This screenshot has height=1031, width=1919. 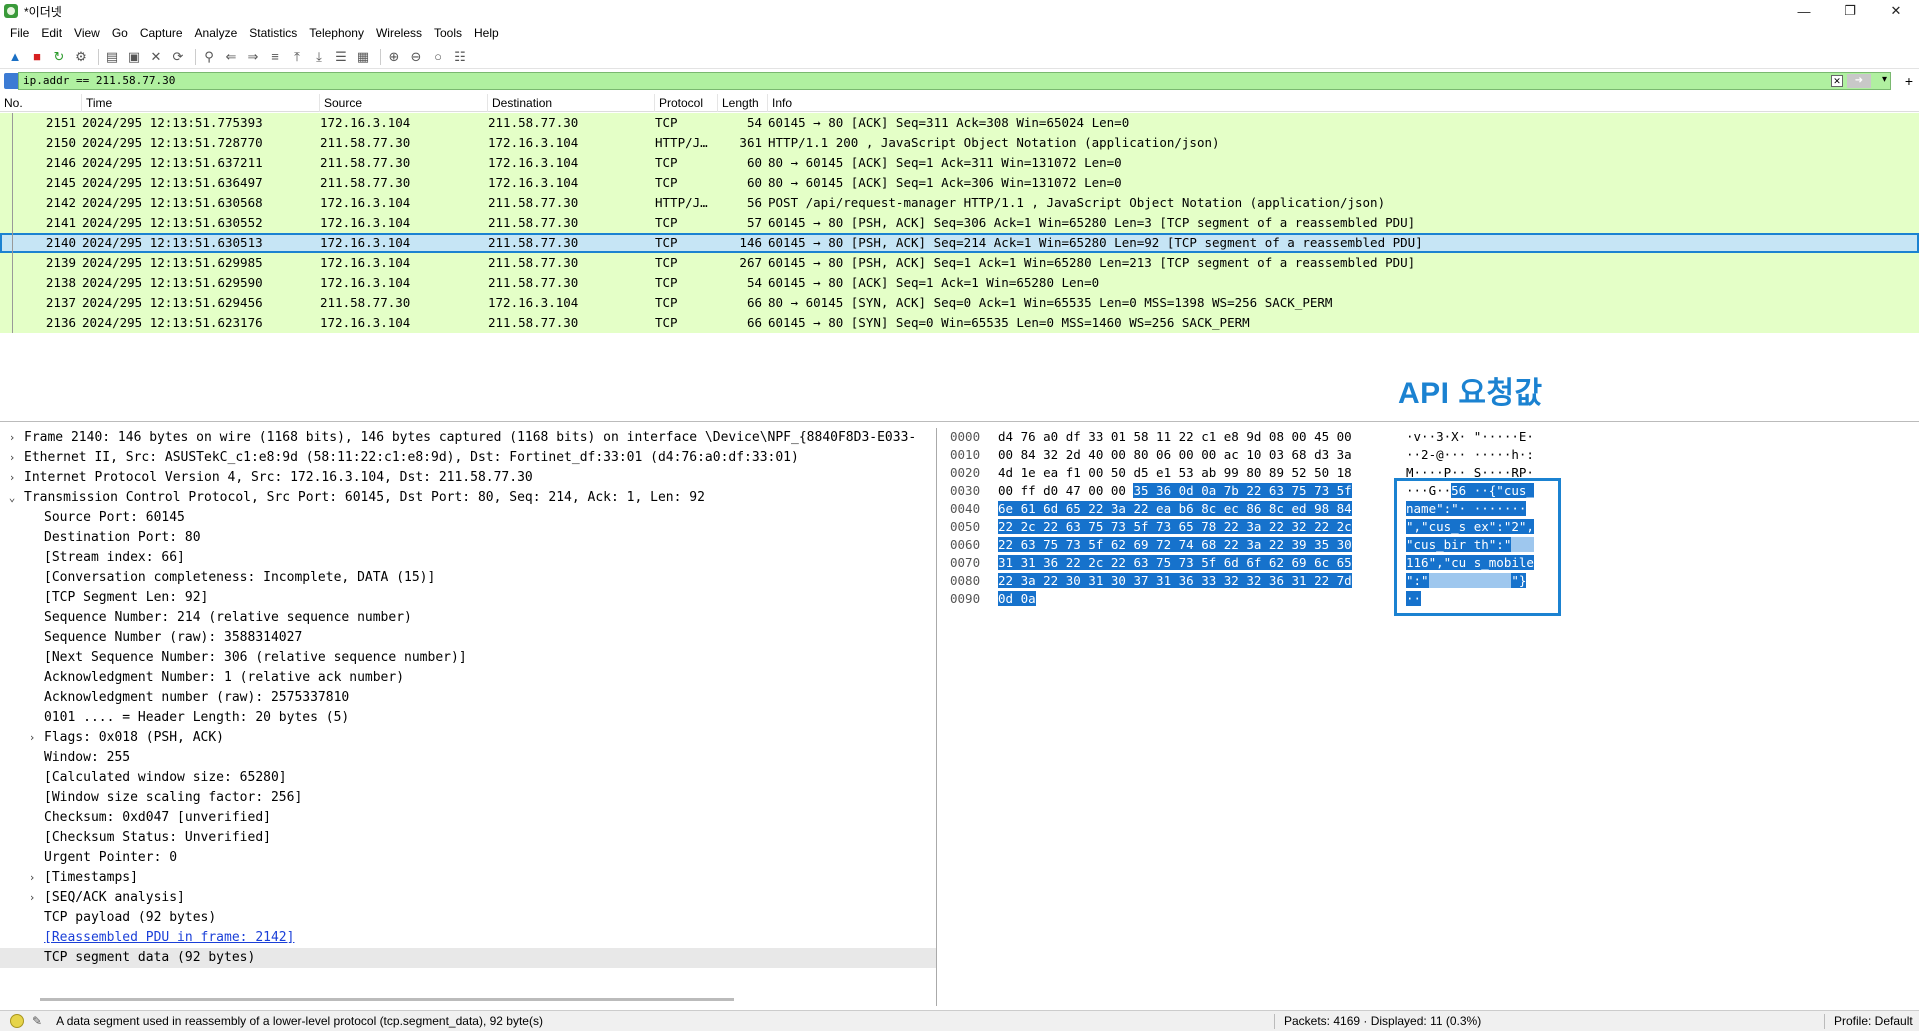 I want to click on reassembled-pdu-link: [Reassembled PDU in frame: 2142], so click(x=169, y=937).